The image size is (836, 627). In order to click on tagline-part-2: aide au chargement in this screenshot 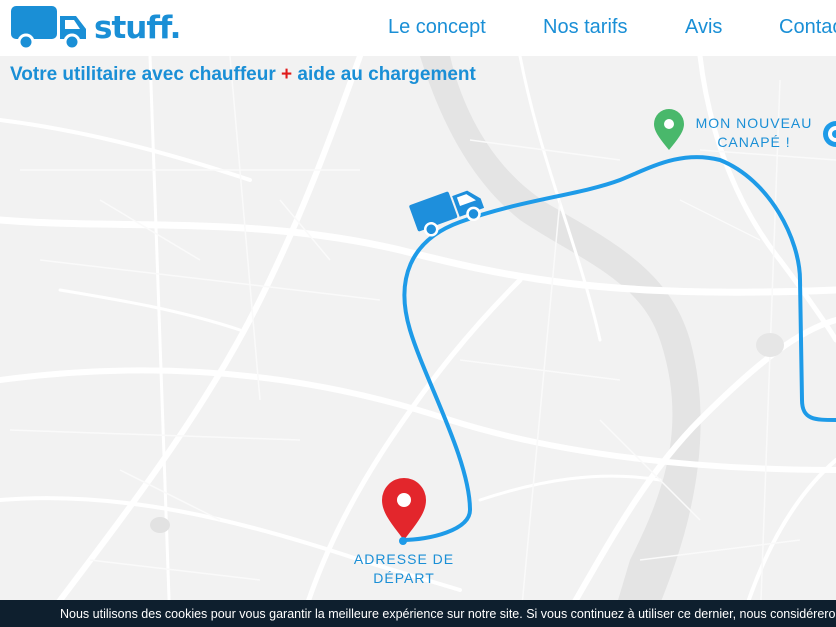, I will do `click(384, 74)`.